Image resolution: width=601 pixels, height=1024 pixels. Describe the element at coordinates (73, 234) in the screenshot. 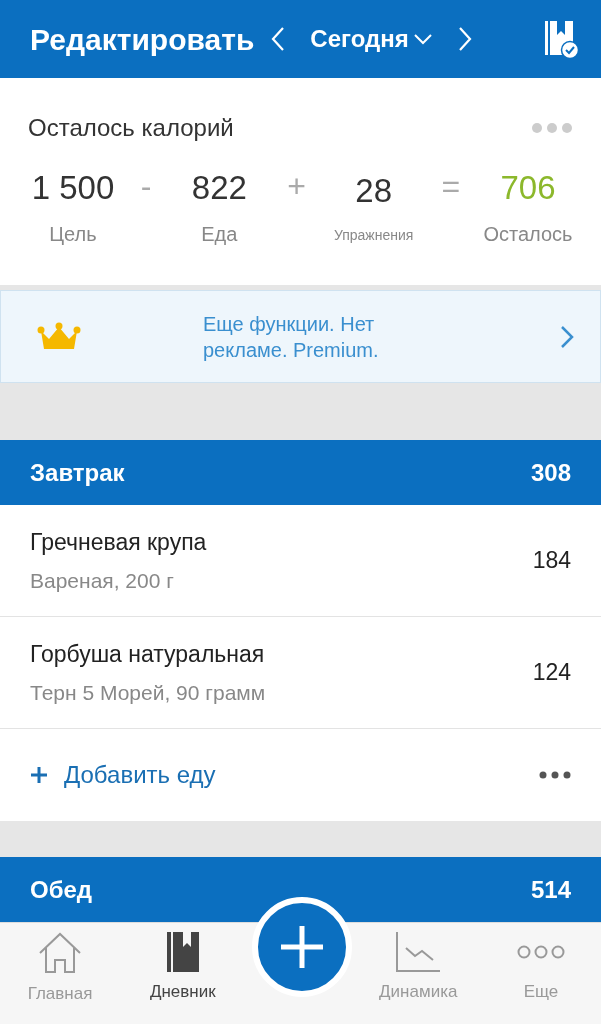

I see `calorie-label: Цель` at that location.